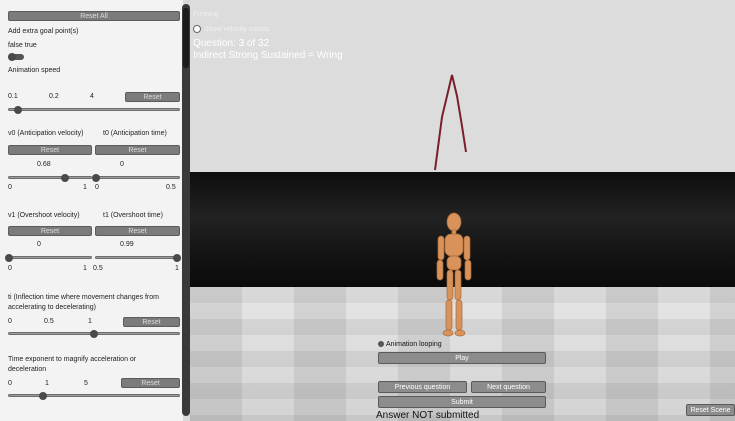 The width and height of the screenshot is (735, 421). I want to click on ti-knob, so click(94, 334).